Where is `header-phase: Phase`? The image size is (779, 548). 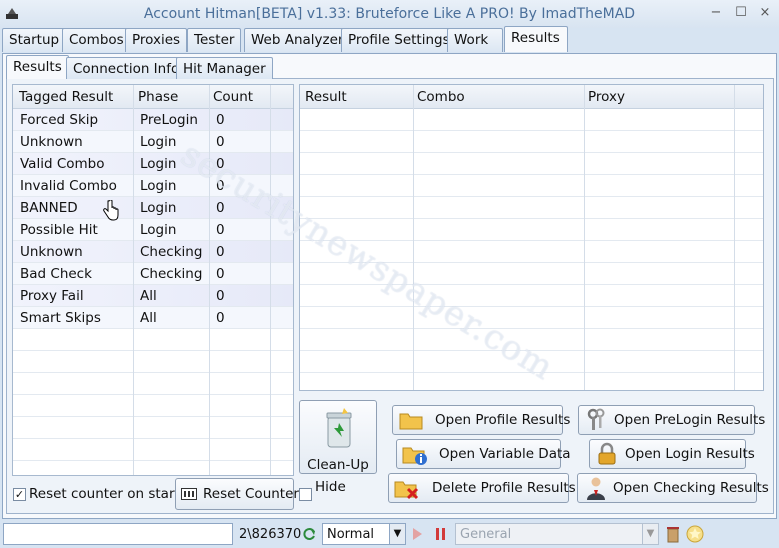
header-phase: Phase is located at coordinates (158, 97).